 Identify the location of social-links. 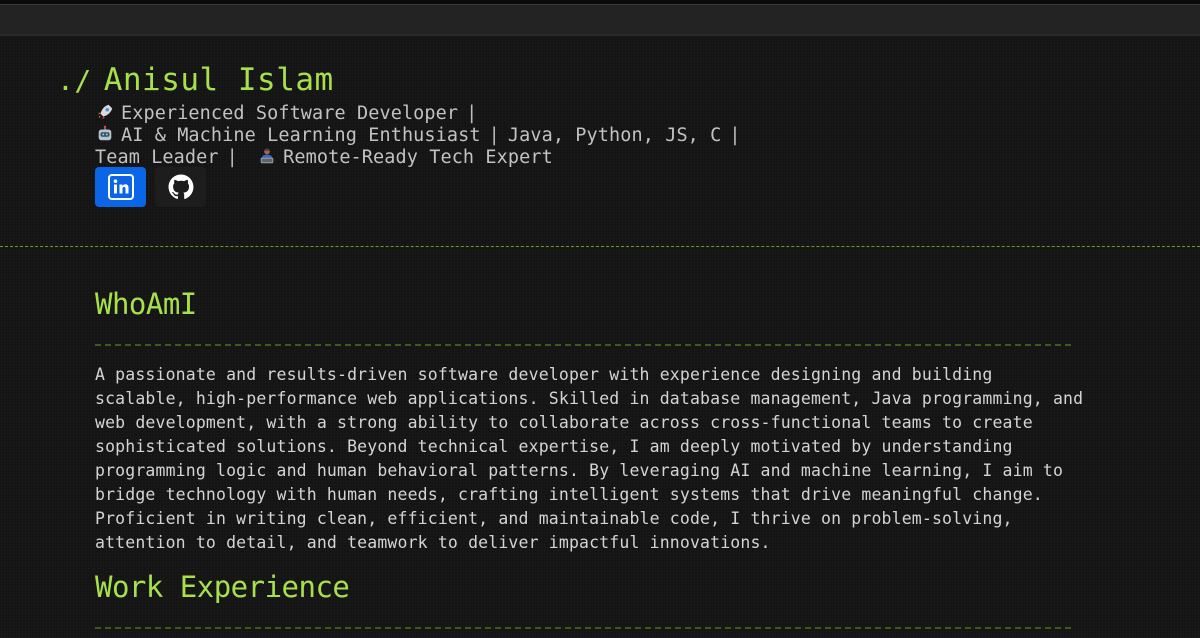
(150, 187).